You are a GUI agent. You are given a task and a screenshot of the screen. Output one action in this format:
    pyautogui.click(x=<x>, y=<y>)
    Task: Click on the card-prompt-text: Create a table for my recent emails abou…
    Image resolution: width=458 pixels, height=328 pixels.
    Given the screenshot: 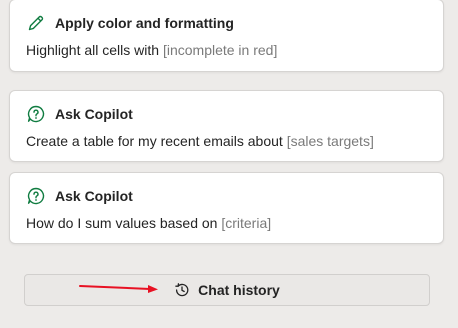 What is the action you would take?
    pyautogui.click(x=200, y=141)
    